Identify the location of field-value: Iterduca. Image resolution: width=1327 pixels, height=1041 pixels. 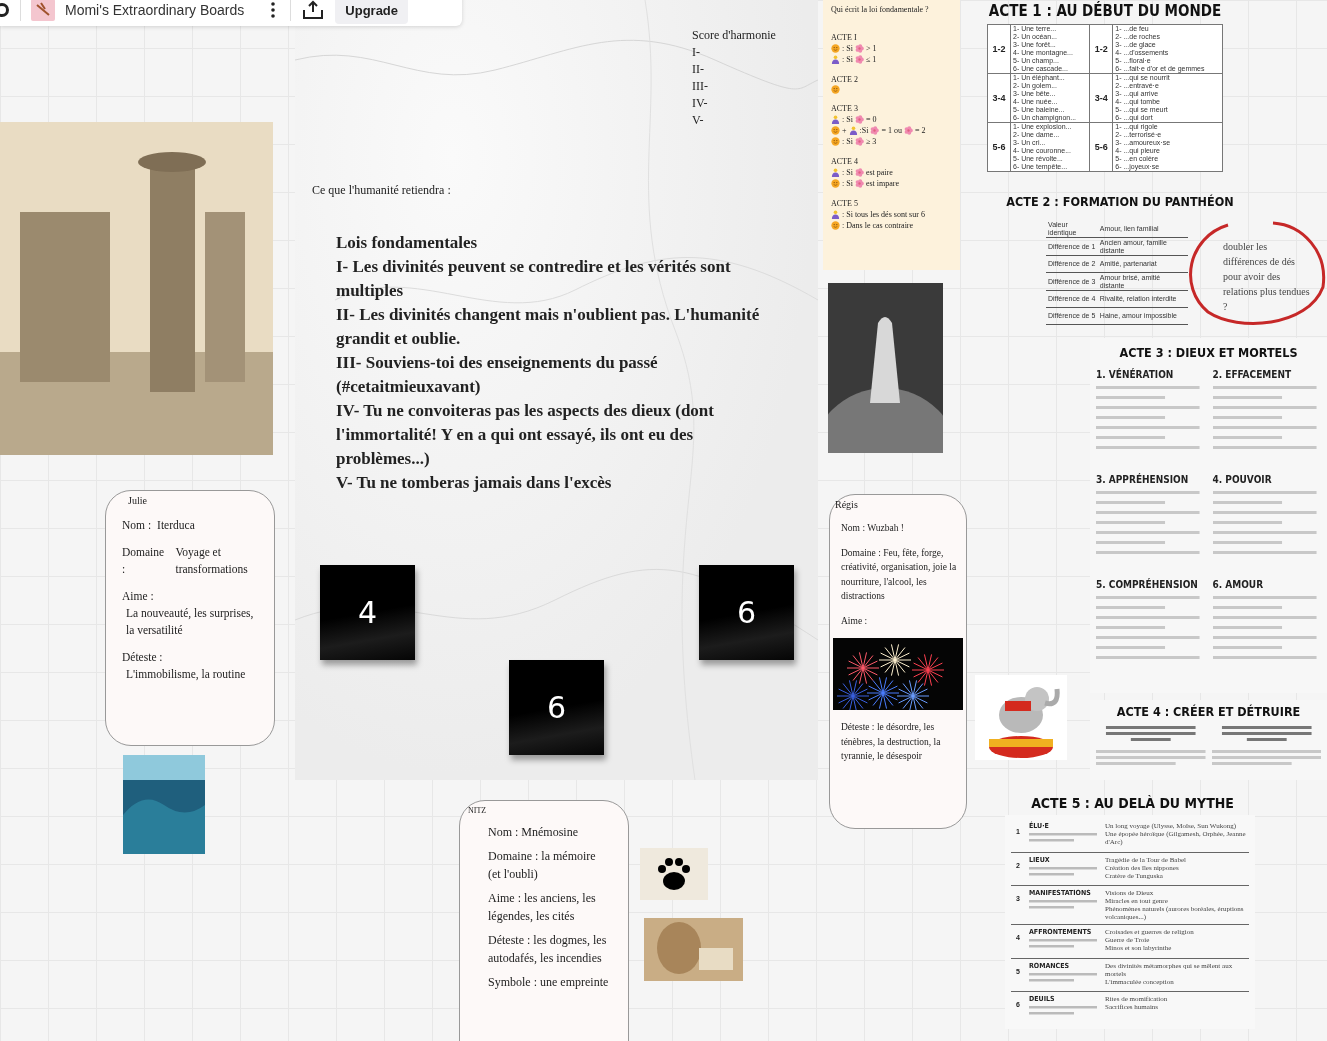
(176, 525).